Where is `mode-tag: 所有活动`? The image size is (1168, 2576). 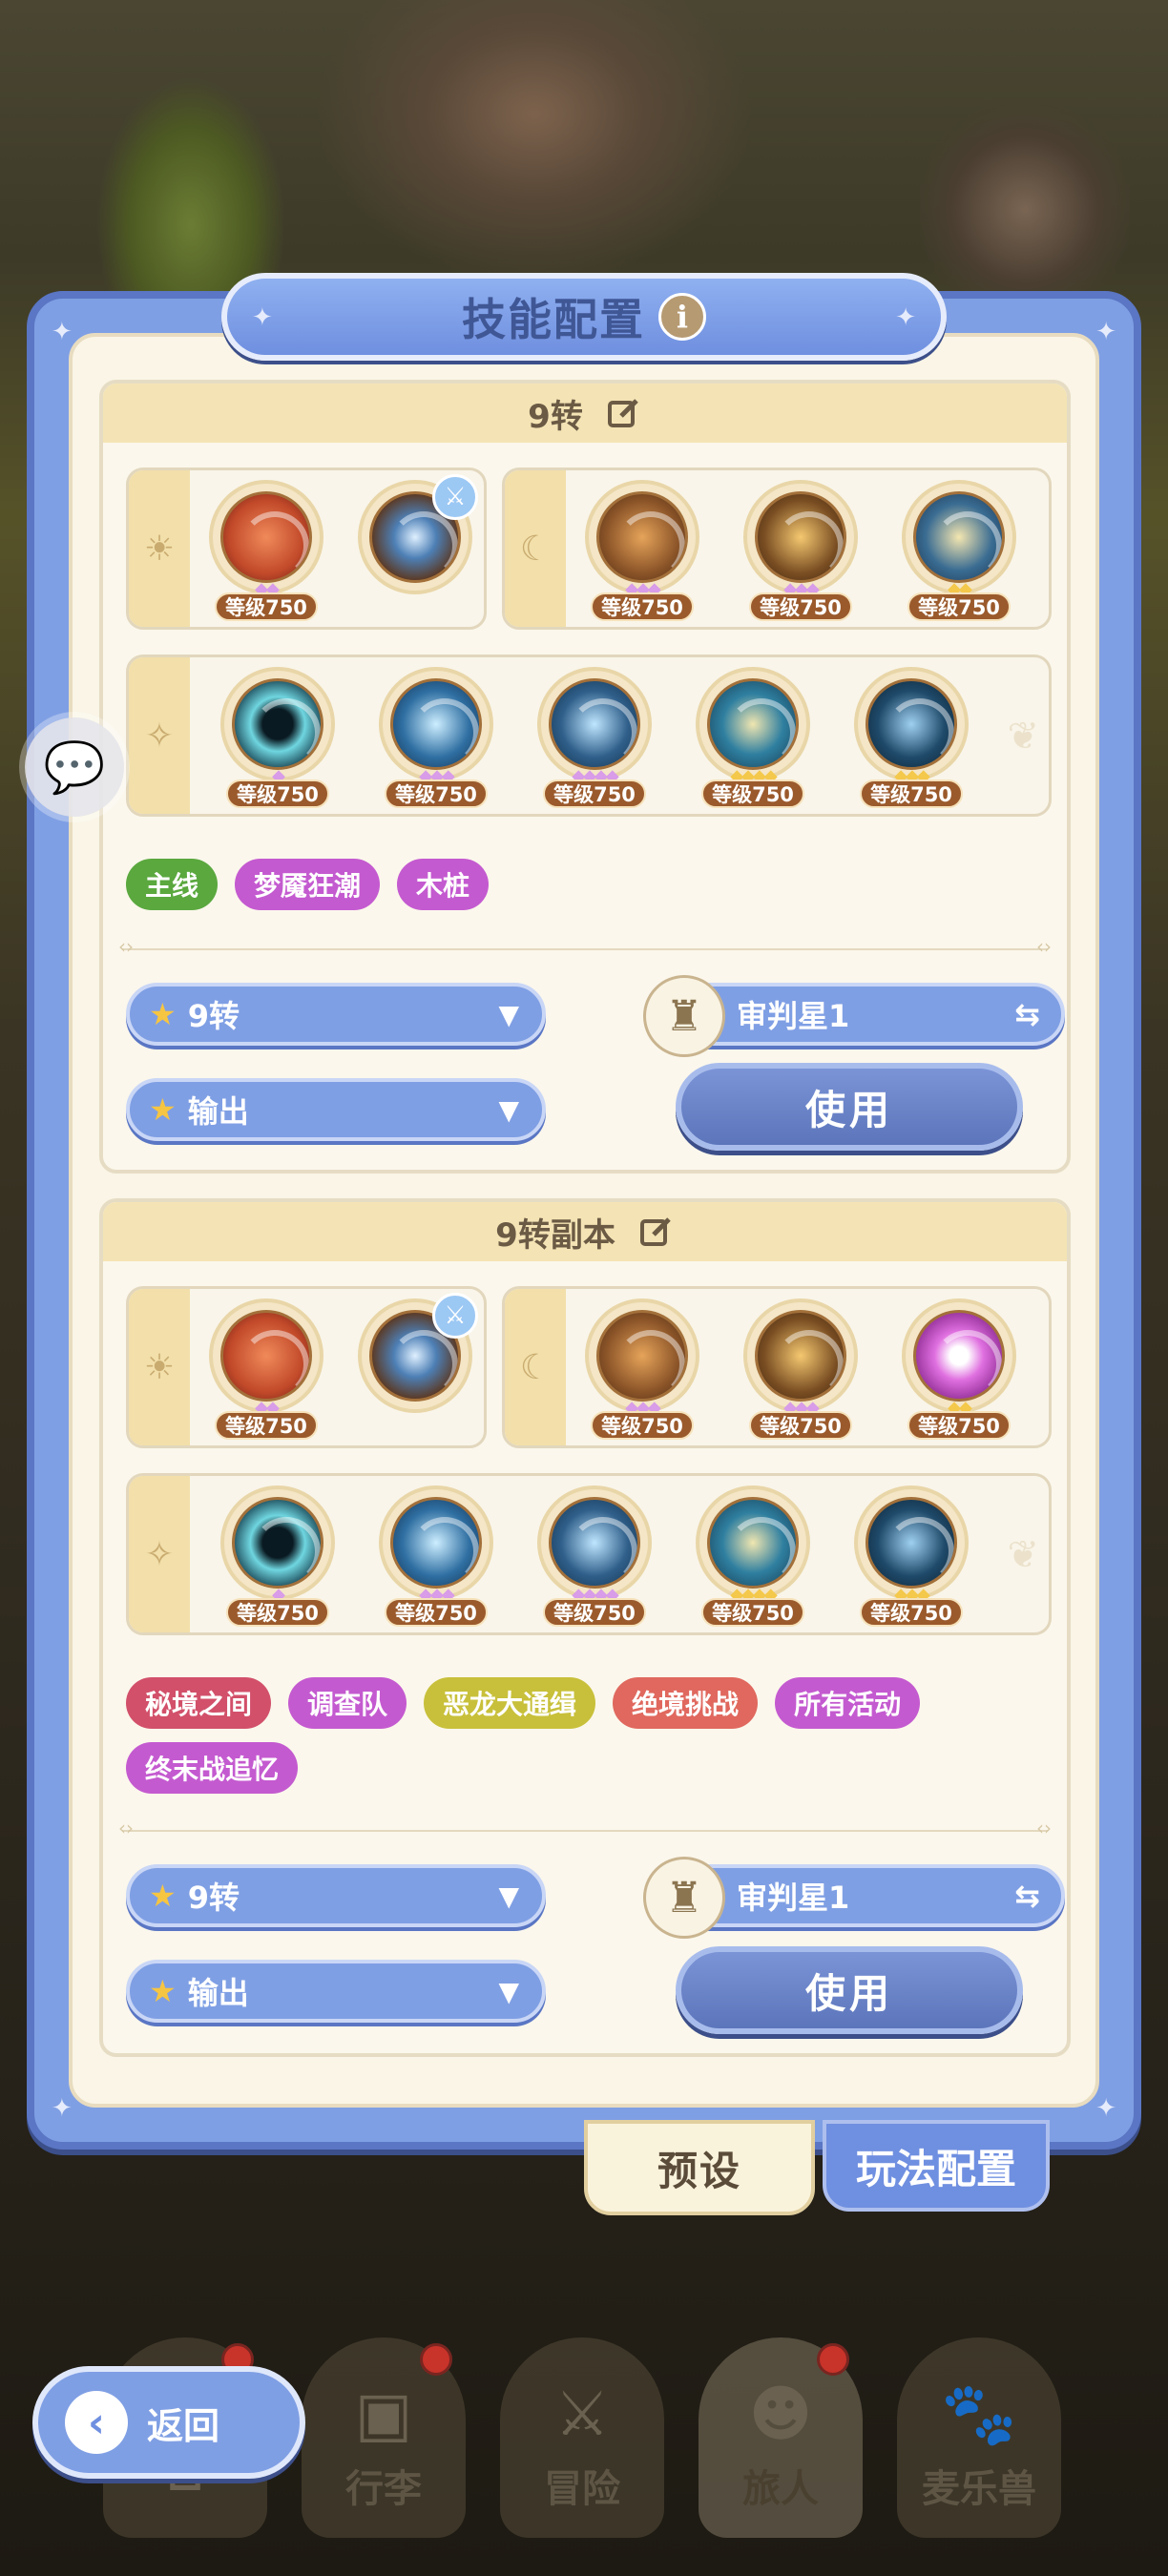 mode-tag: 所有活动 is located at coordinates (848, 1703).